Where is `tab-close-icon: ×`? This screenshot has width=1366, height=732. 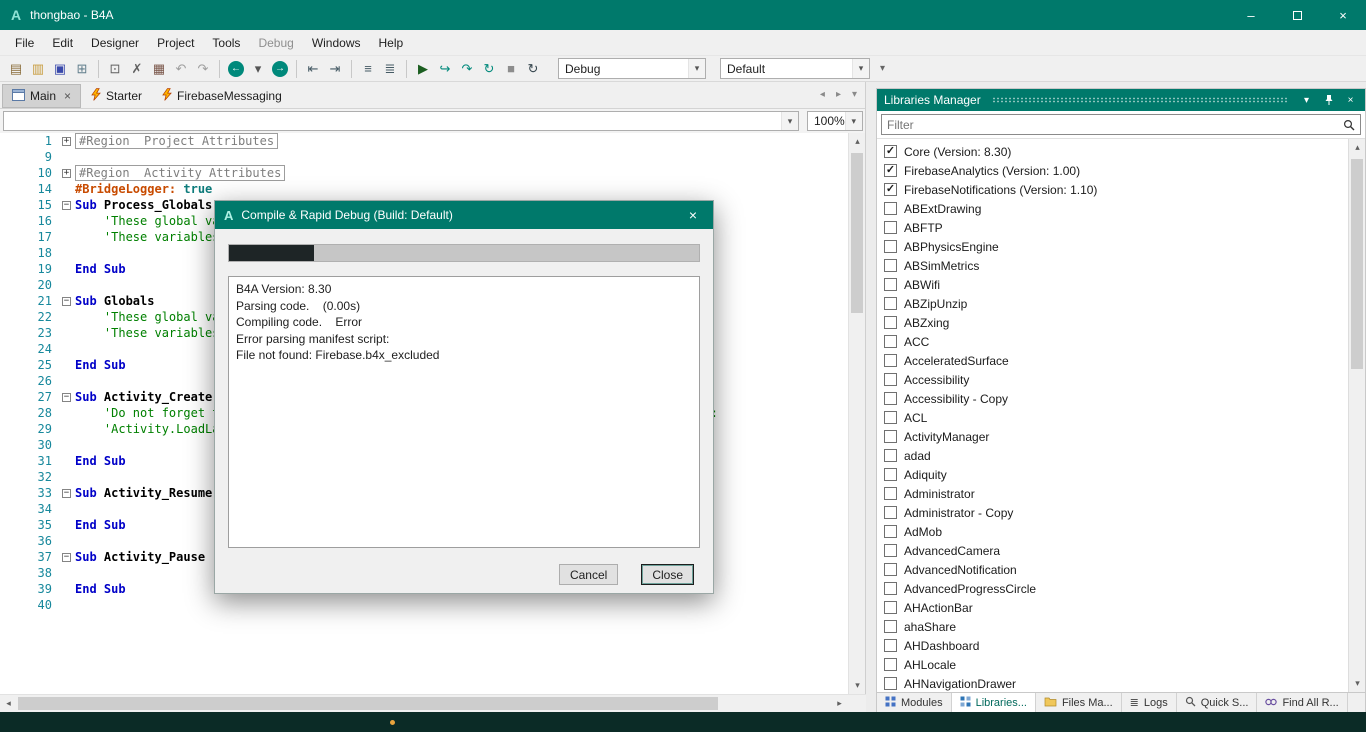
tab-close-icon: × is located at coordinates (67, 96).